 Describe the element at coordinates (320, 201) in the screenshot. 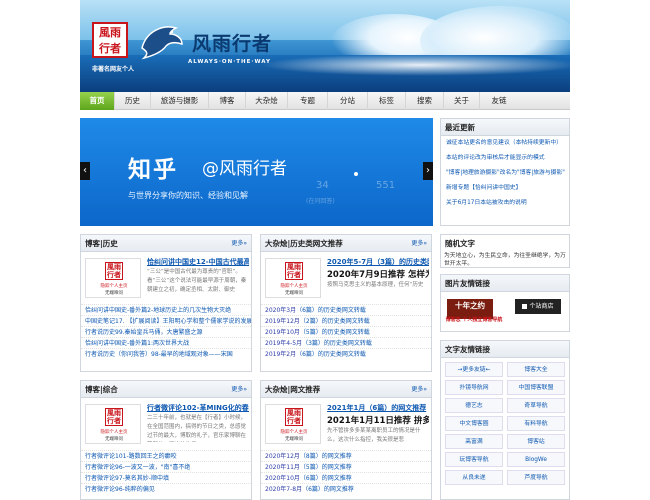

I see `slider-ghost-caption: (在问回答)` at that location.